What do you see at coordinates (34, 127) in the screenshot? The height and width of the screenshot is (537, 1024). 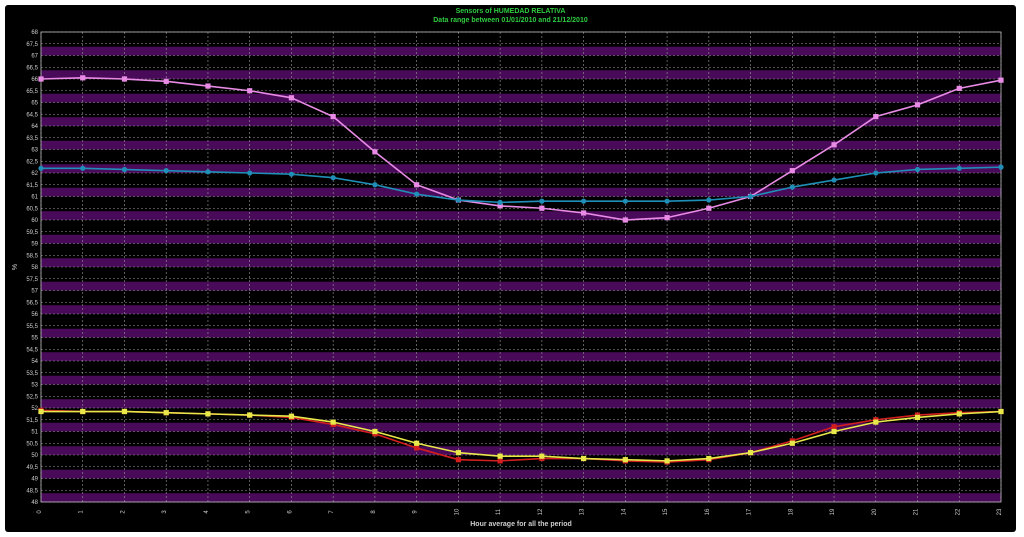 I see `y-tick-label: 64` at bounding box center [34, 127].